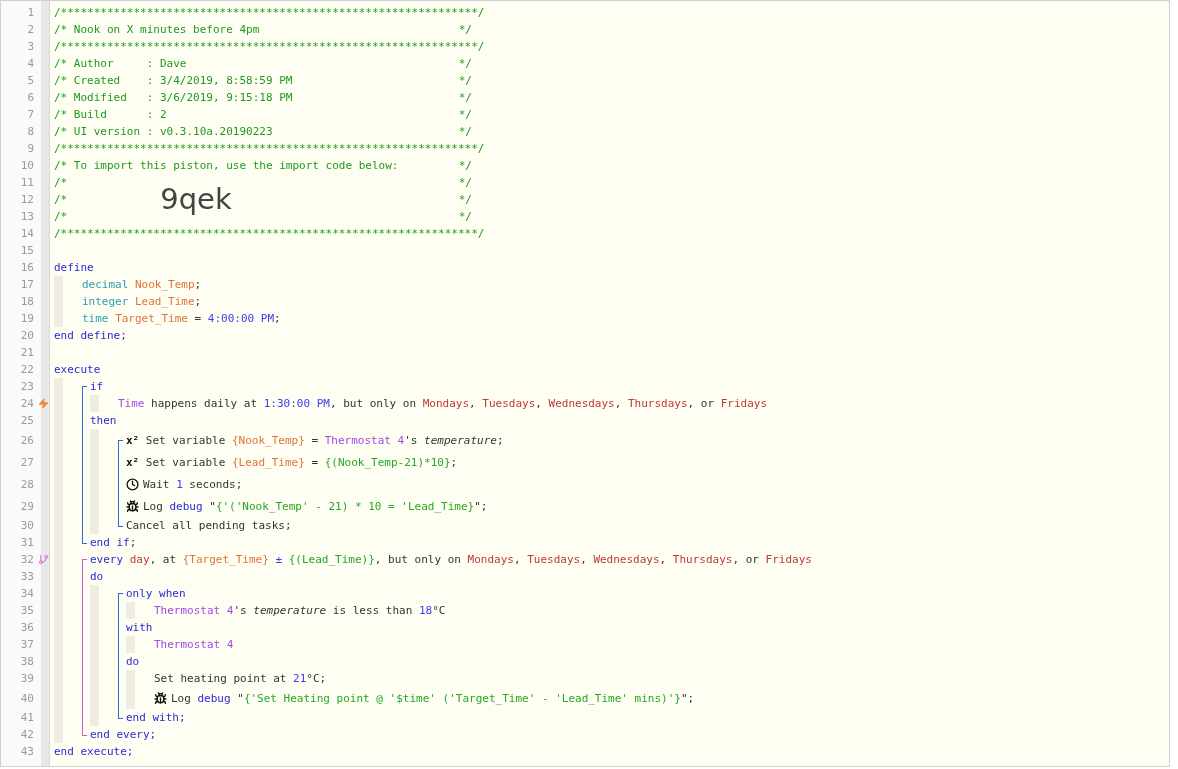  What do you see at coordinates (90, 335) in the screenshot?
I see `code-token: end define;` at bounding box center [90, 335].